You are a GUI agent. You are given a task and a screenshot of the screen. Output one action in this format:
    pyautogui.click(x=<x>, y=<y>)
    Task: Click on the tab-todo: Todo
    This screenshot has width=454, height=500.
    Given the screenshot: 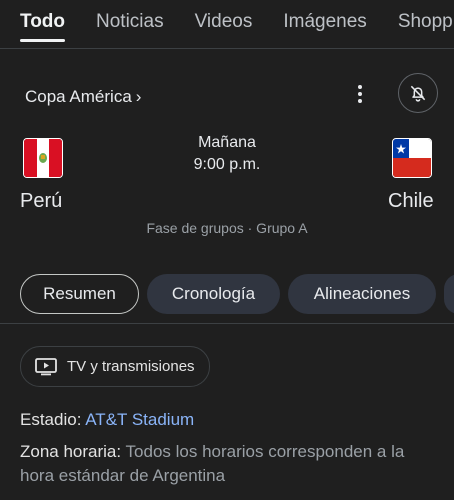 What is the action you would take?
    pyautogui.click(x=43, y=22)
    